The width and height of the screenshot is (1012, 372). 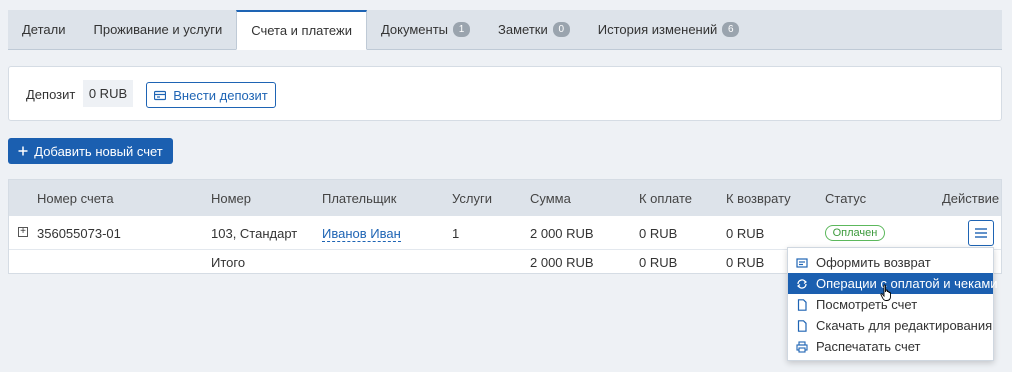 I want to click on menu-item-label: Оформить возврат, so click(x=873, y=262).